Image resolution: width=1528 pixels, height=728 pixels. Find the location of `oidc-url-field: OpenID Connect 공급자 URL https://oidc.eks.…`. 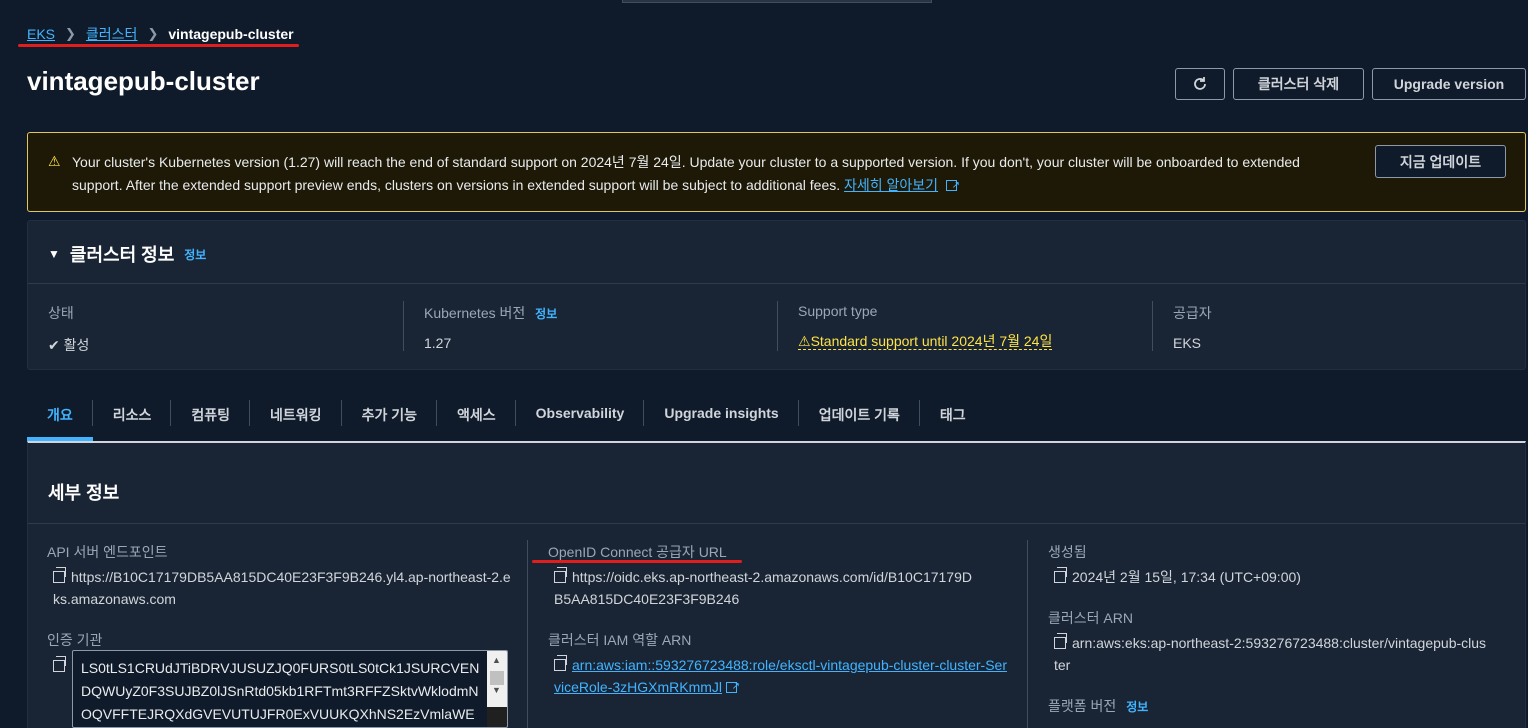

oidc-url-field: OpenID Connect 공급자 URL https://oidc.eks.… is located at coordinates (783, 576).